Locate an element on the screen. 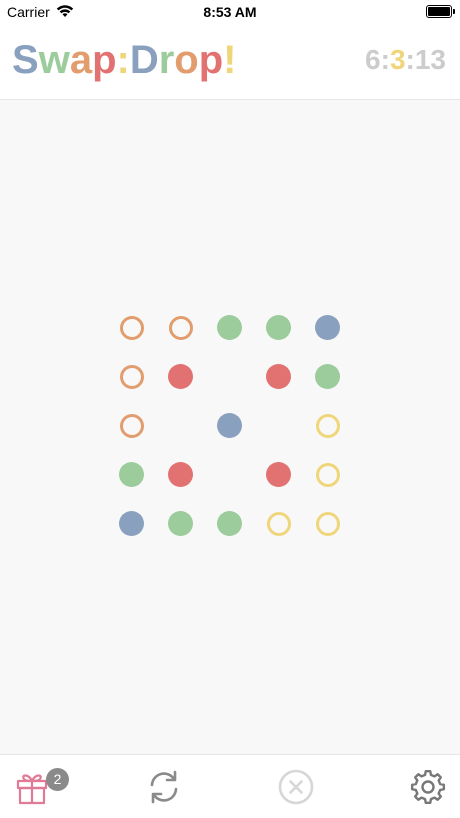 Image resolution: width=460 pixels, height=818 pixels. logo-letter: w is located at coordinates (54, 60).